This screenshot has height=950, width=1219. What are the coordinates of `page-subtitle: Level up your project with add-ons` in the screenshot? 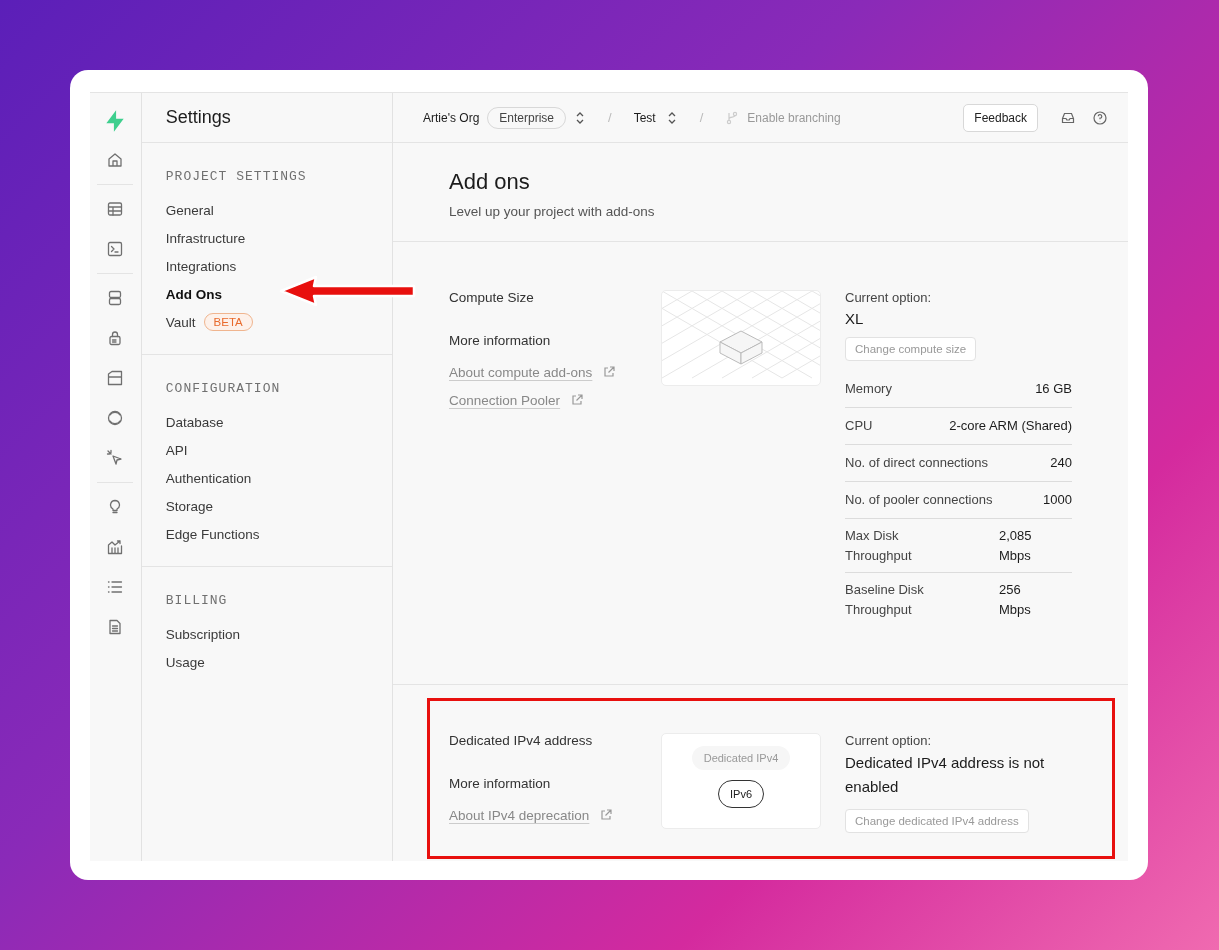 It's located at (552, 211).